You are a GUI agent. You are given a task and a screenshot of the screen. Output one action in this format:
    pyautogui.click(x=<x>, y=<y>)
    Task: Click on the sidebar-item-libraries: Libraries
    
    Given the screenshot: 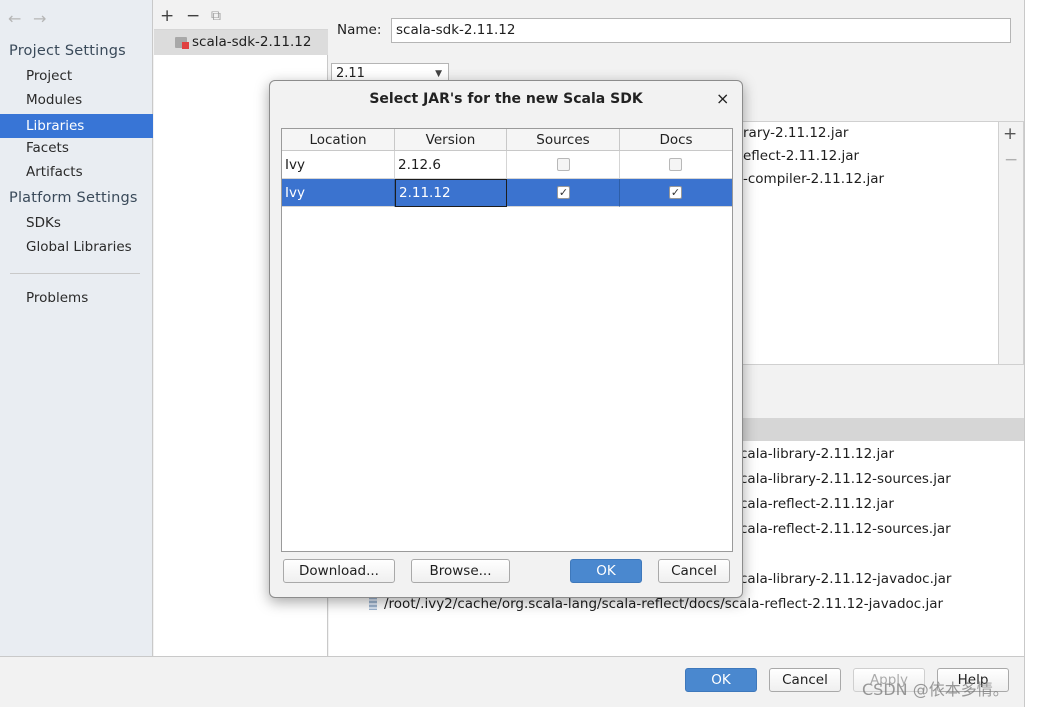 What is the action you would take?
    pyautogui.click(x=76, y=126)
    